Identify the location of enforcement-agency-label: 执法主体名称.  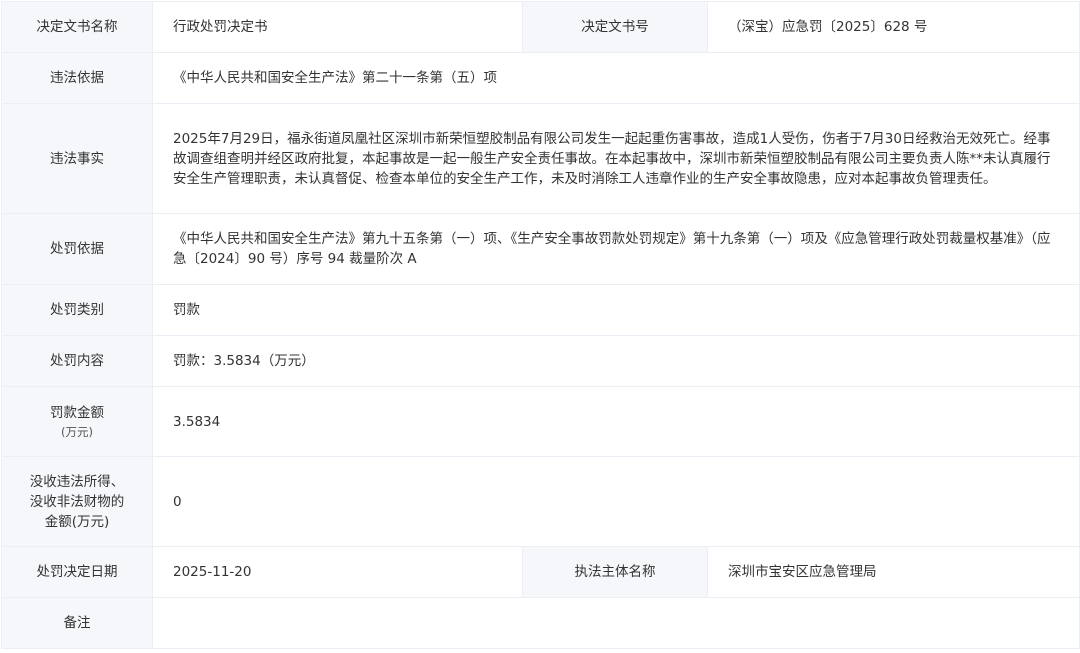
(615, 572).